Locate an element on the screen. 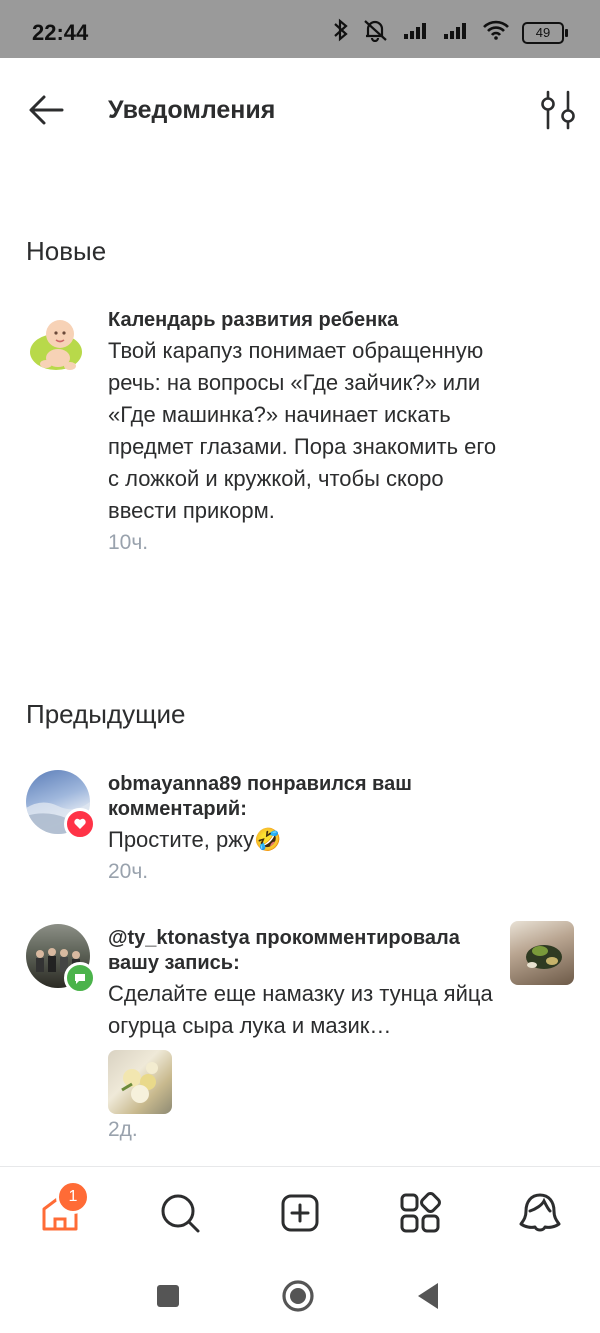 Image resolution: width=600 pixels, height=1333 pixels. back-triangle-nav-icon is located at coordinates (428, 1296).